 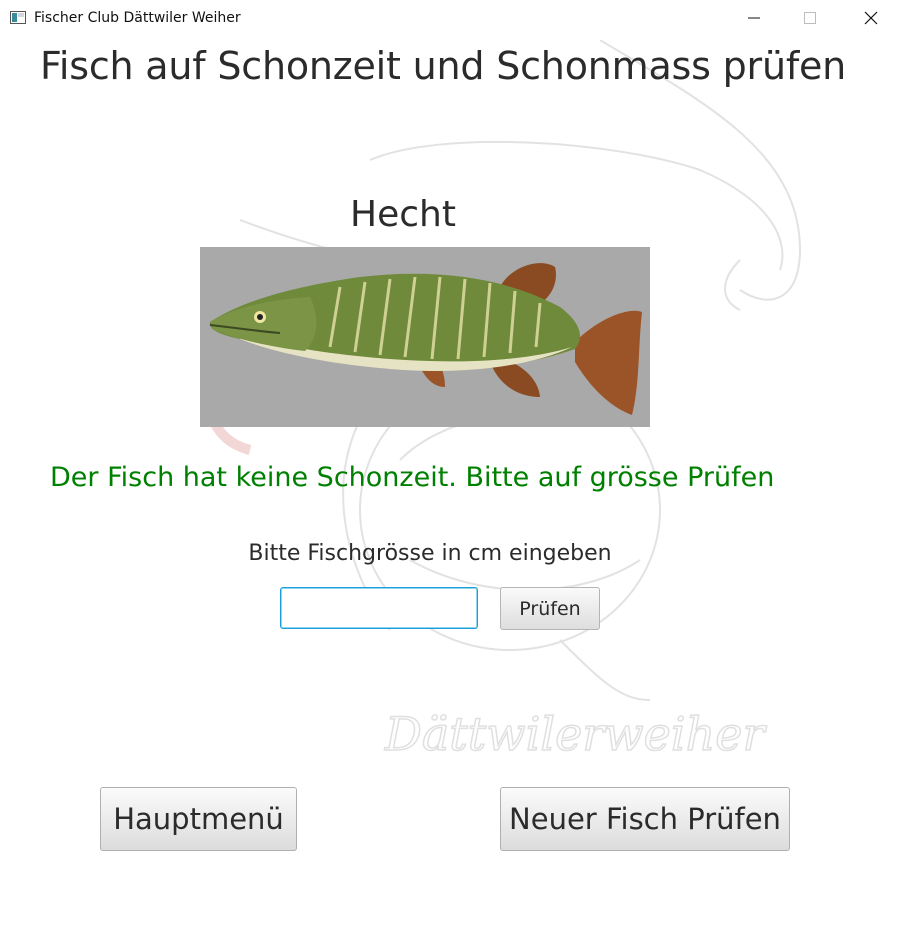 What do you see at coordinates (430, 553) in the screenshot?
I see `size-input-label: Bitte Fischgrösse in cm eingeben` at bounding box center [430, 553].